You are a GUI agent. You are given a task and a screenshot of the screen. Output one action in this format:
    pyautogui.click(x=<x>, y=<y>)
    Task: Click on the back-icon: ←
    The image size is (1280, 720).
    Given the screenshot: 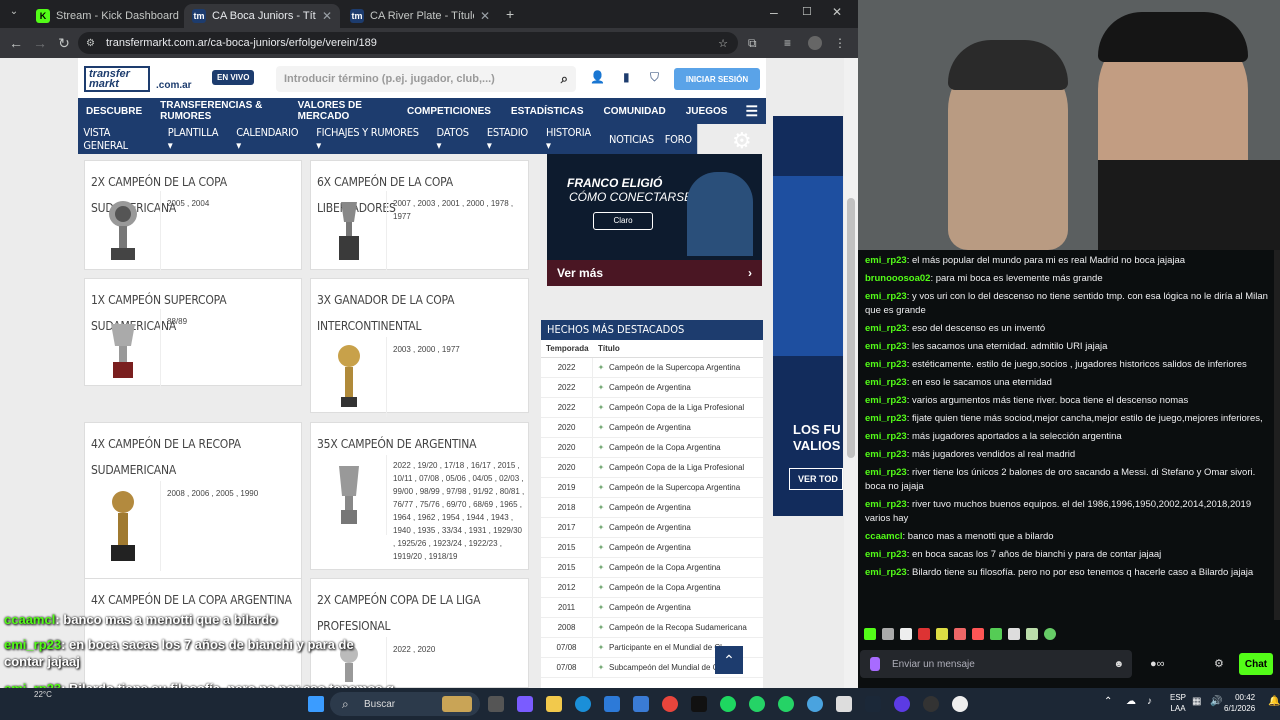 What is the action you would take?
    pyautogui.click(x=16, y=43)
    